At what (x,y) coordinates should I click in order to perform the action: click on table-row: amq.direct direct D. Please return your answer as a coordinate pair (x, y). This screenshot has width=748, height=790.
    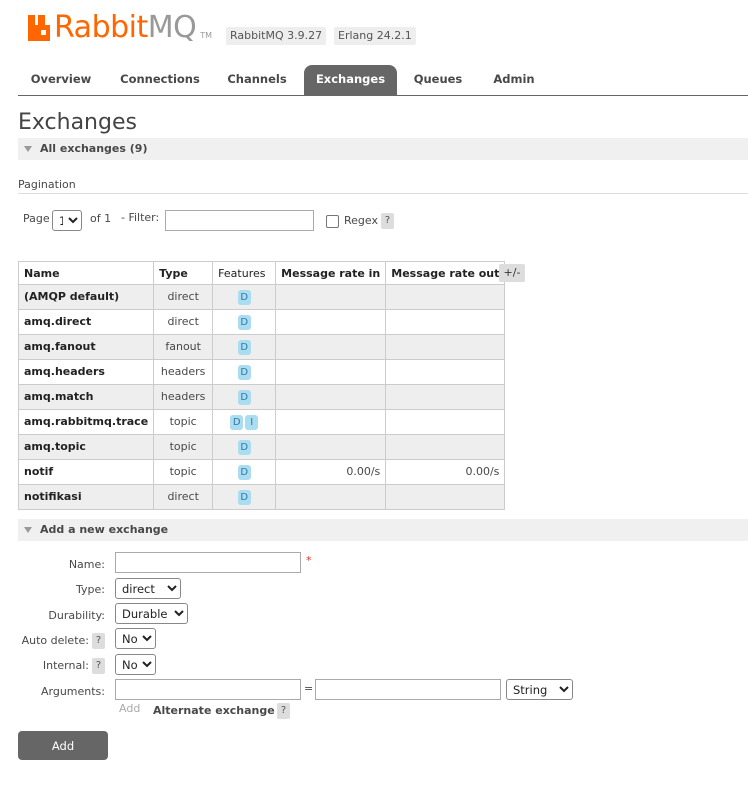
    Looking at the image, I should click on (261, 322).